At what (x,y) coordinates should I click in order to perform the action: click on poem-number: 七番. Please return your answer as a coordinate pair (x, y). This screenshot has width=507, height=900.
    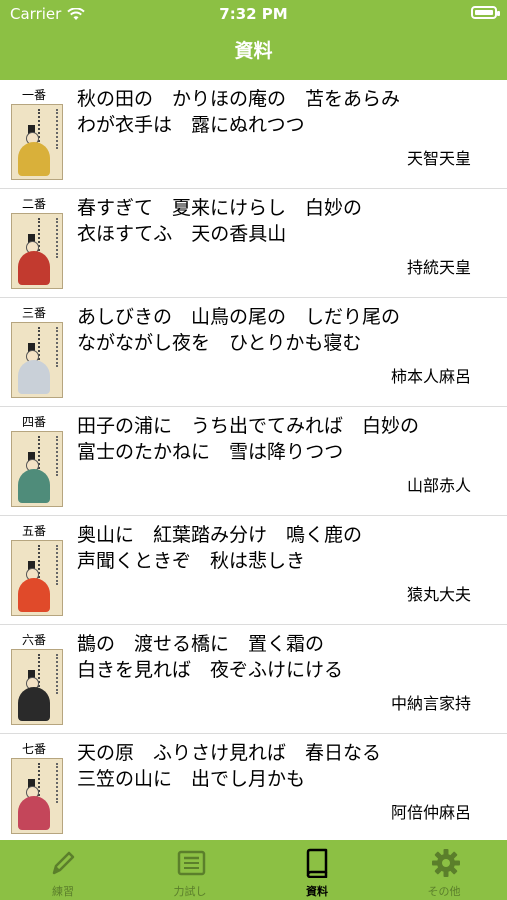
    Looking at the image, I should click on (34, 749).